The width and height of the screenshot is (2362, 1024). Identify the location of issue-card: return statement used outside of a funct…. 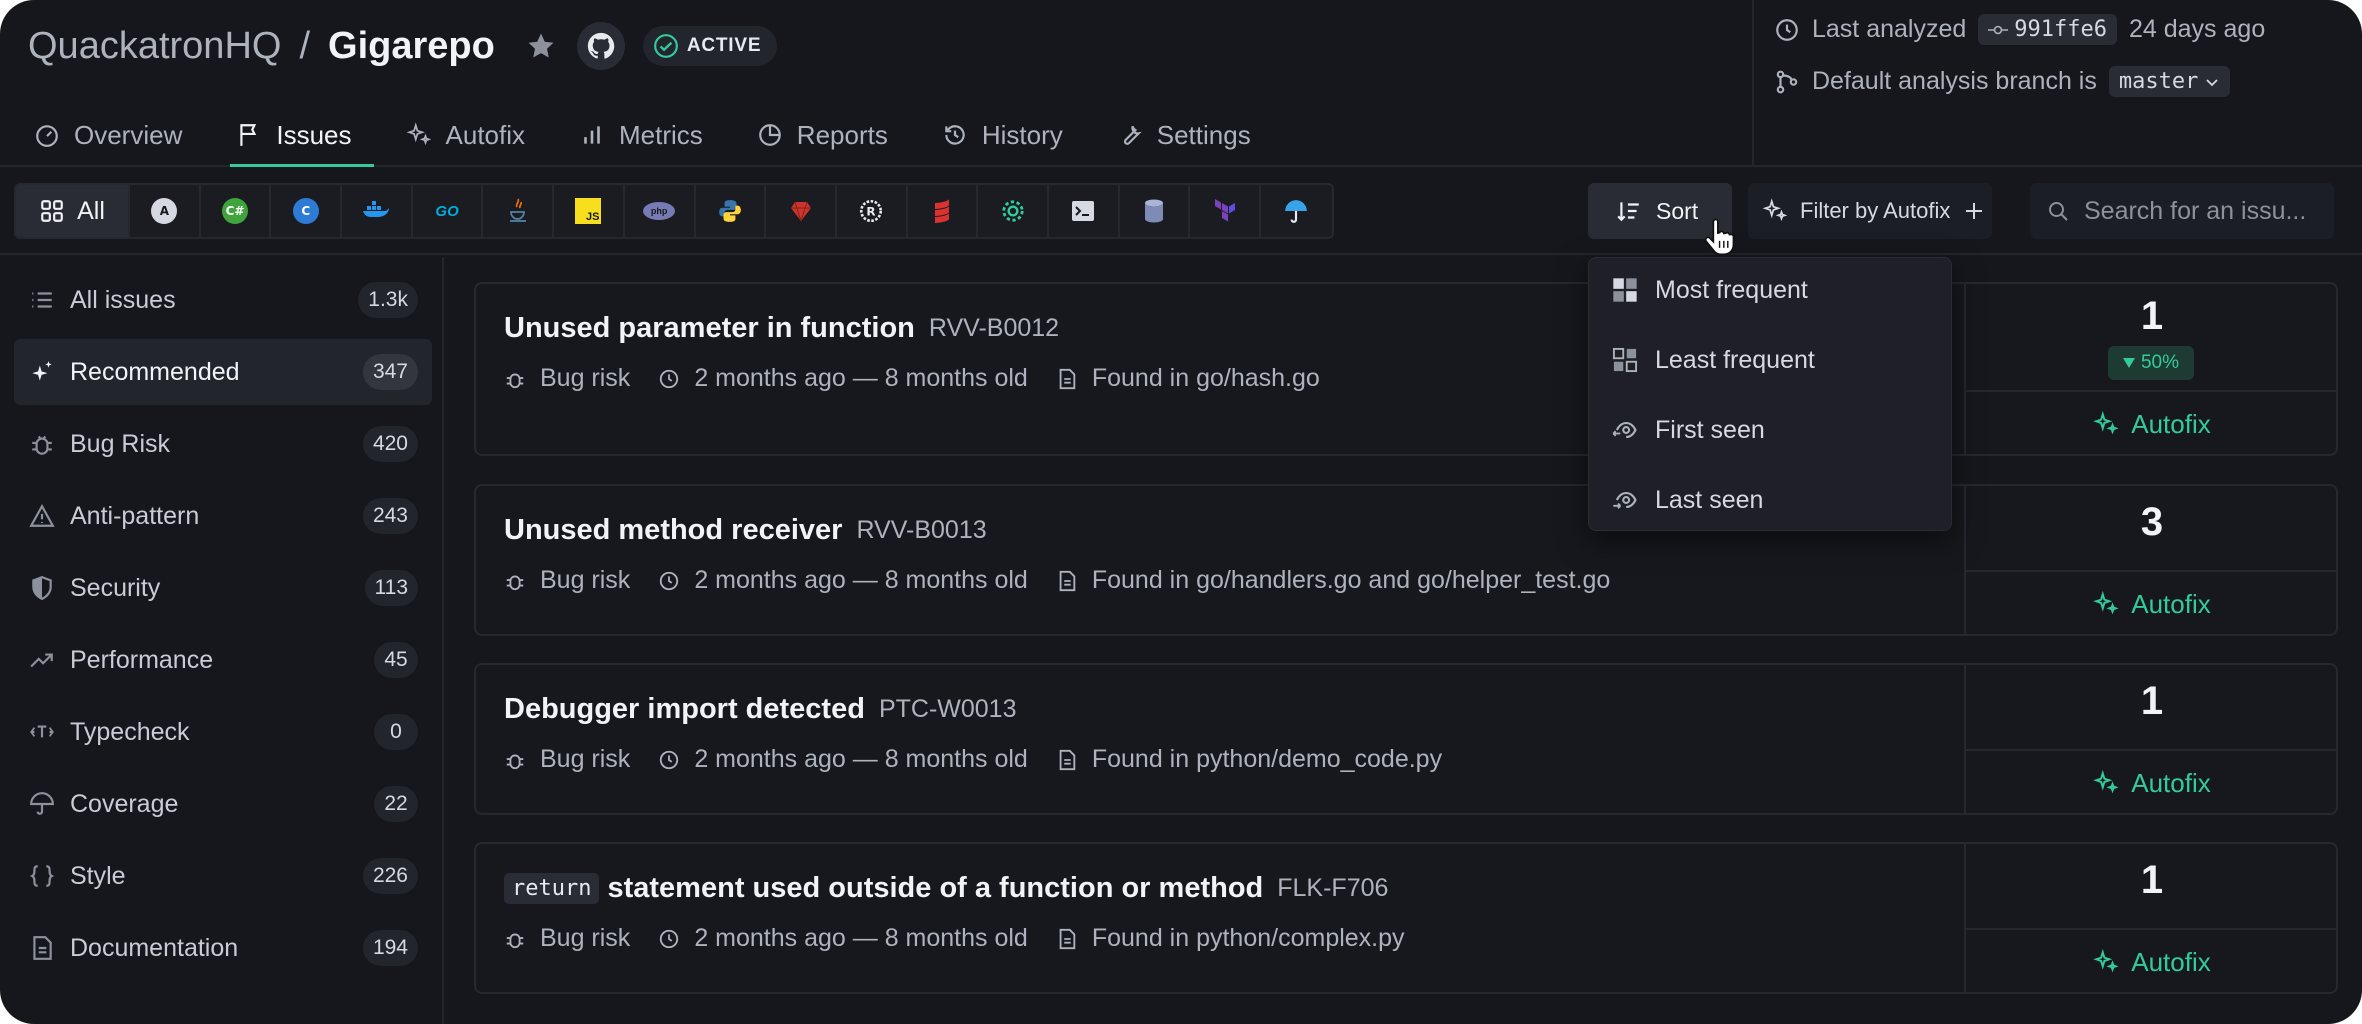
(1406, 918).